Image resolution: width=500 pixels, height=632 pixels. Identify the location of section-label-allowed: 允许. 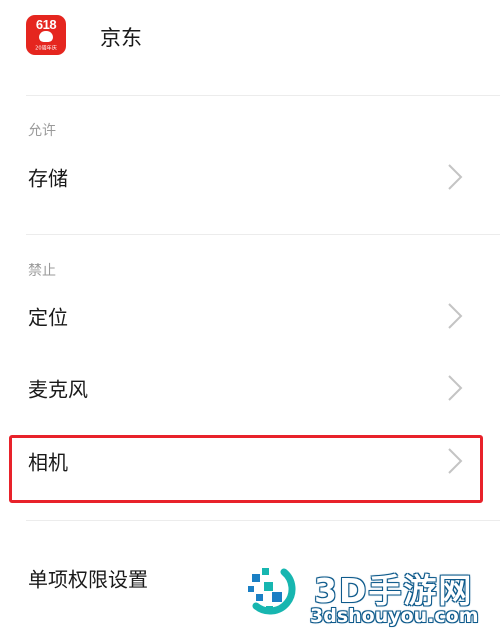
(42, 131).